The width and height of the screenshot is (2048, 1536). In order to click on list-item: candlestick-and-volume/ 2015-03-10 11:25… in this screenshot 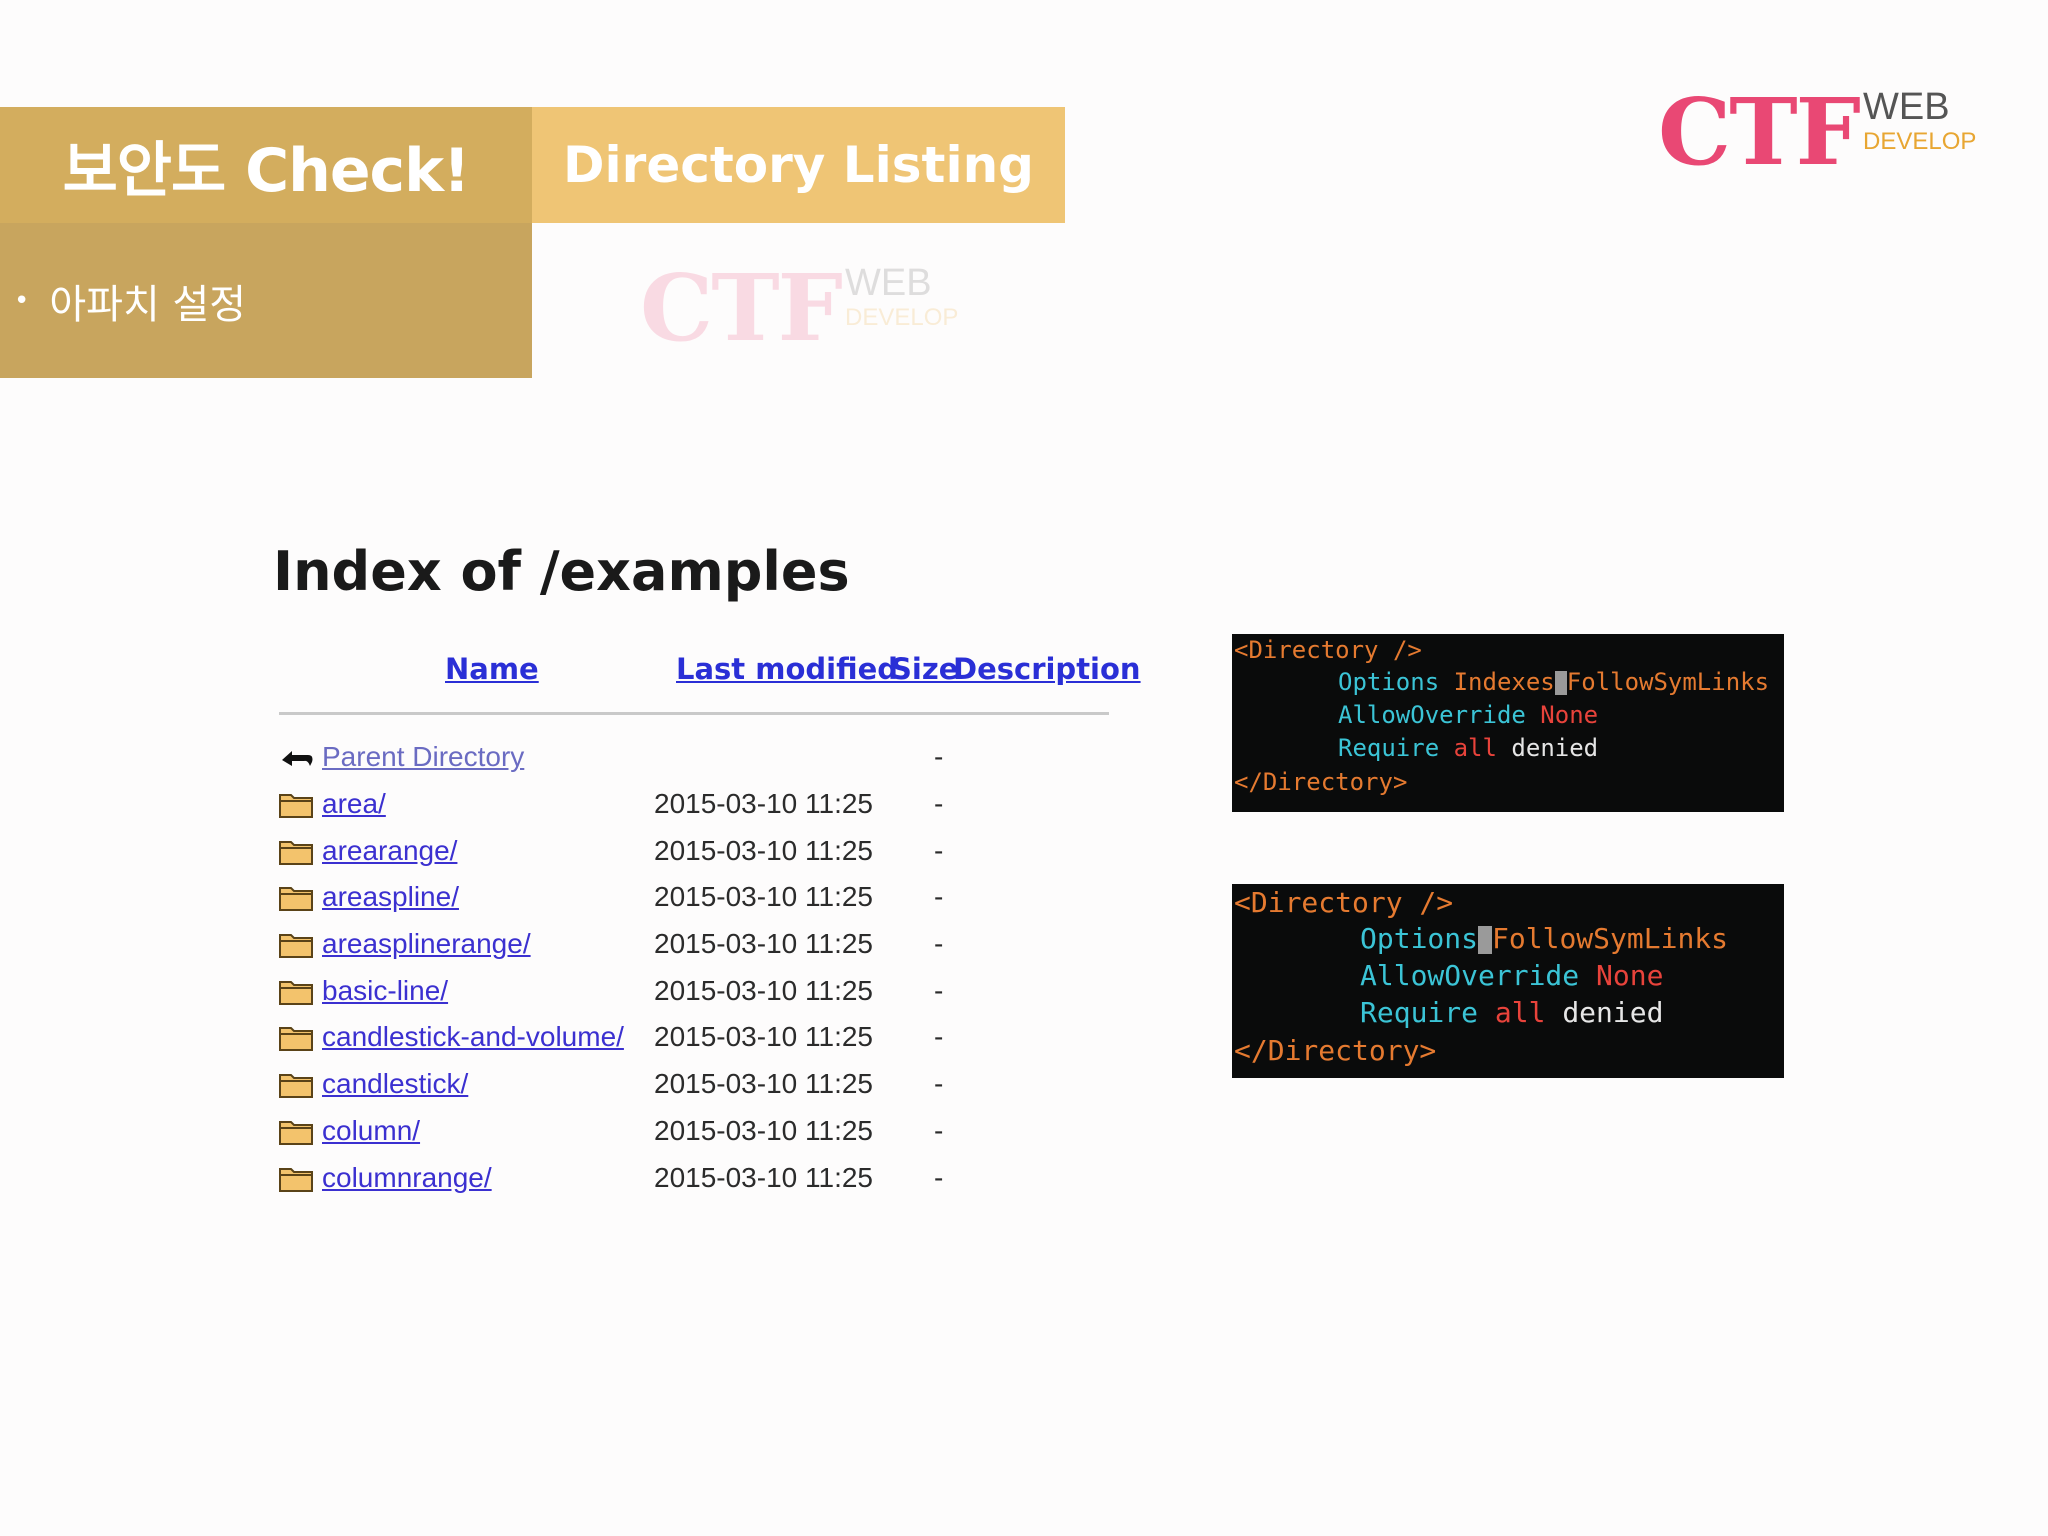, I will do `click(698, 1037)`.